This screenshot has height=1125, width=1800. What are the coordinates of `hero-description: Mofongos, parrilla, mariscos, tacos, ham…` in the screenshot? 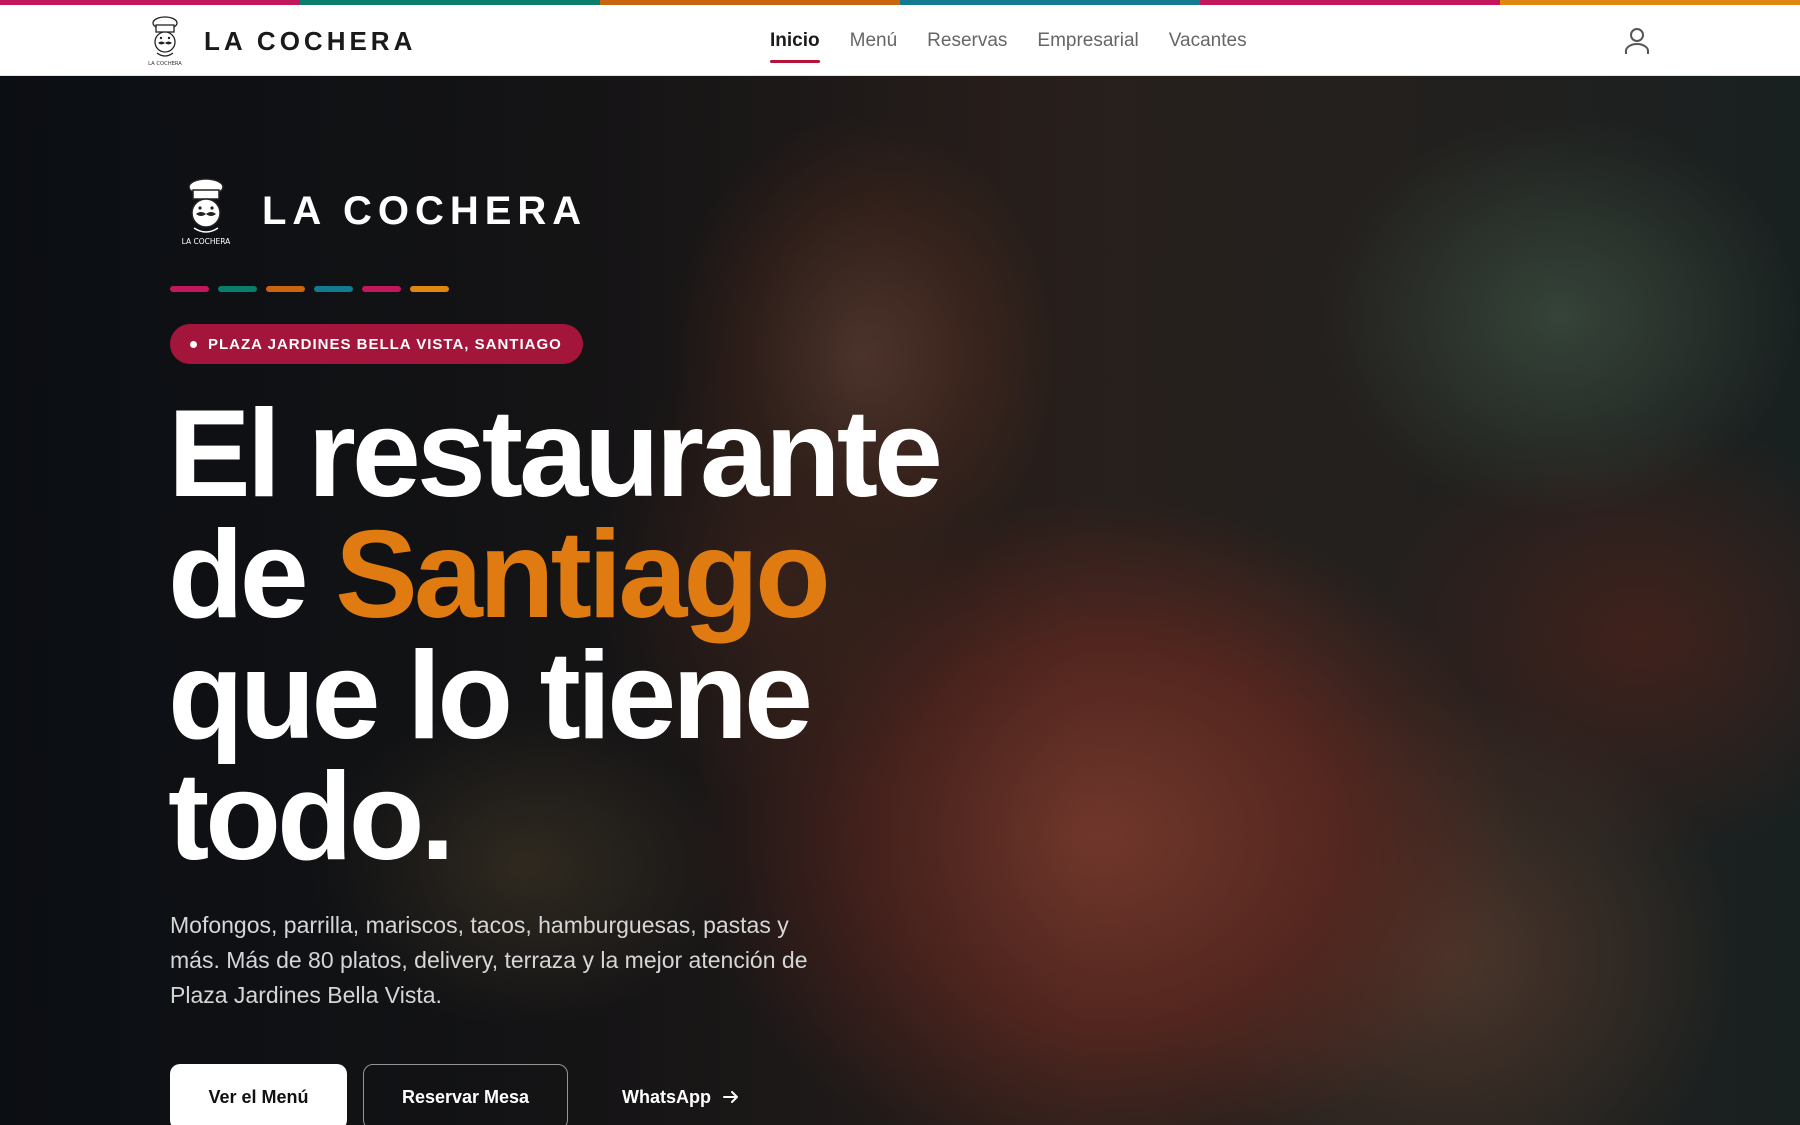 It's located at (489, 960).